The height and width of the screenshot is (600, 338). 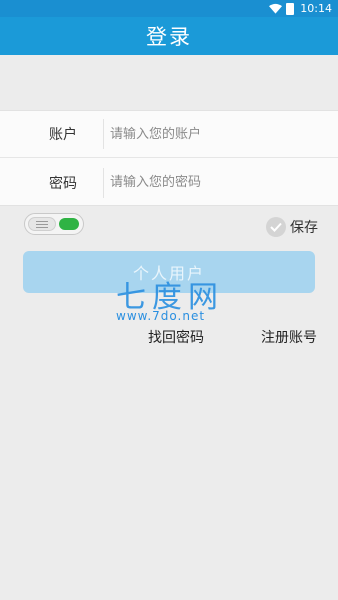 What do you see at coordinates (161, 316) in the screenshot?
I see `watermark-url: www.7do.net` at bounding box center [161, 316].